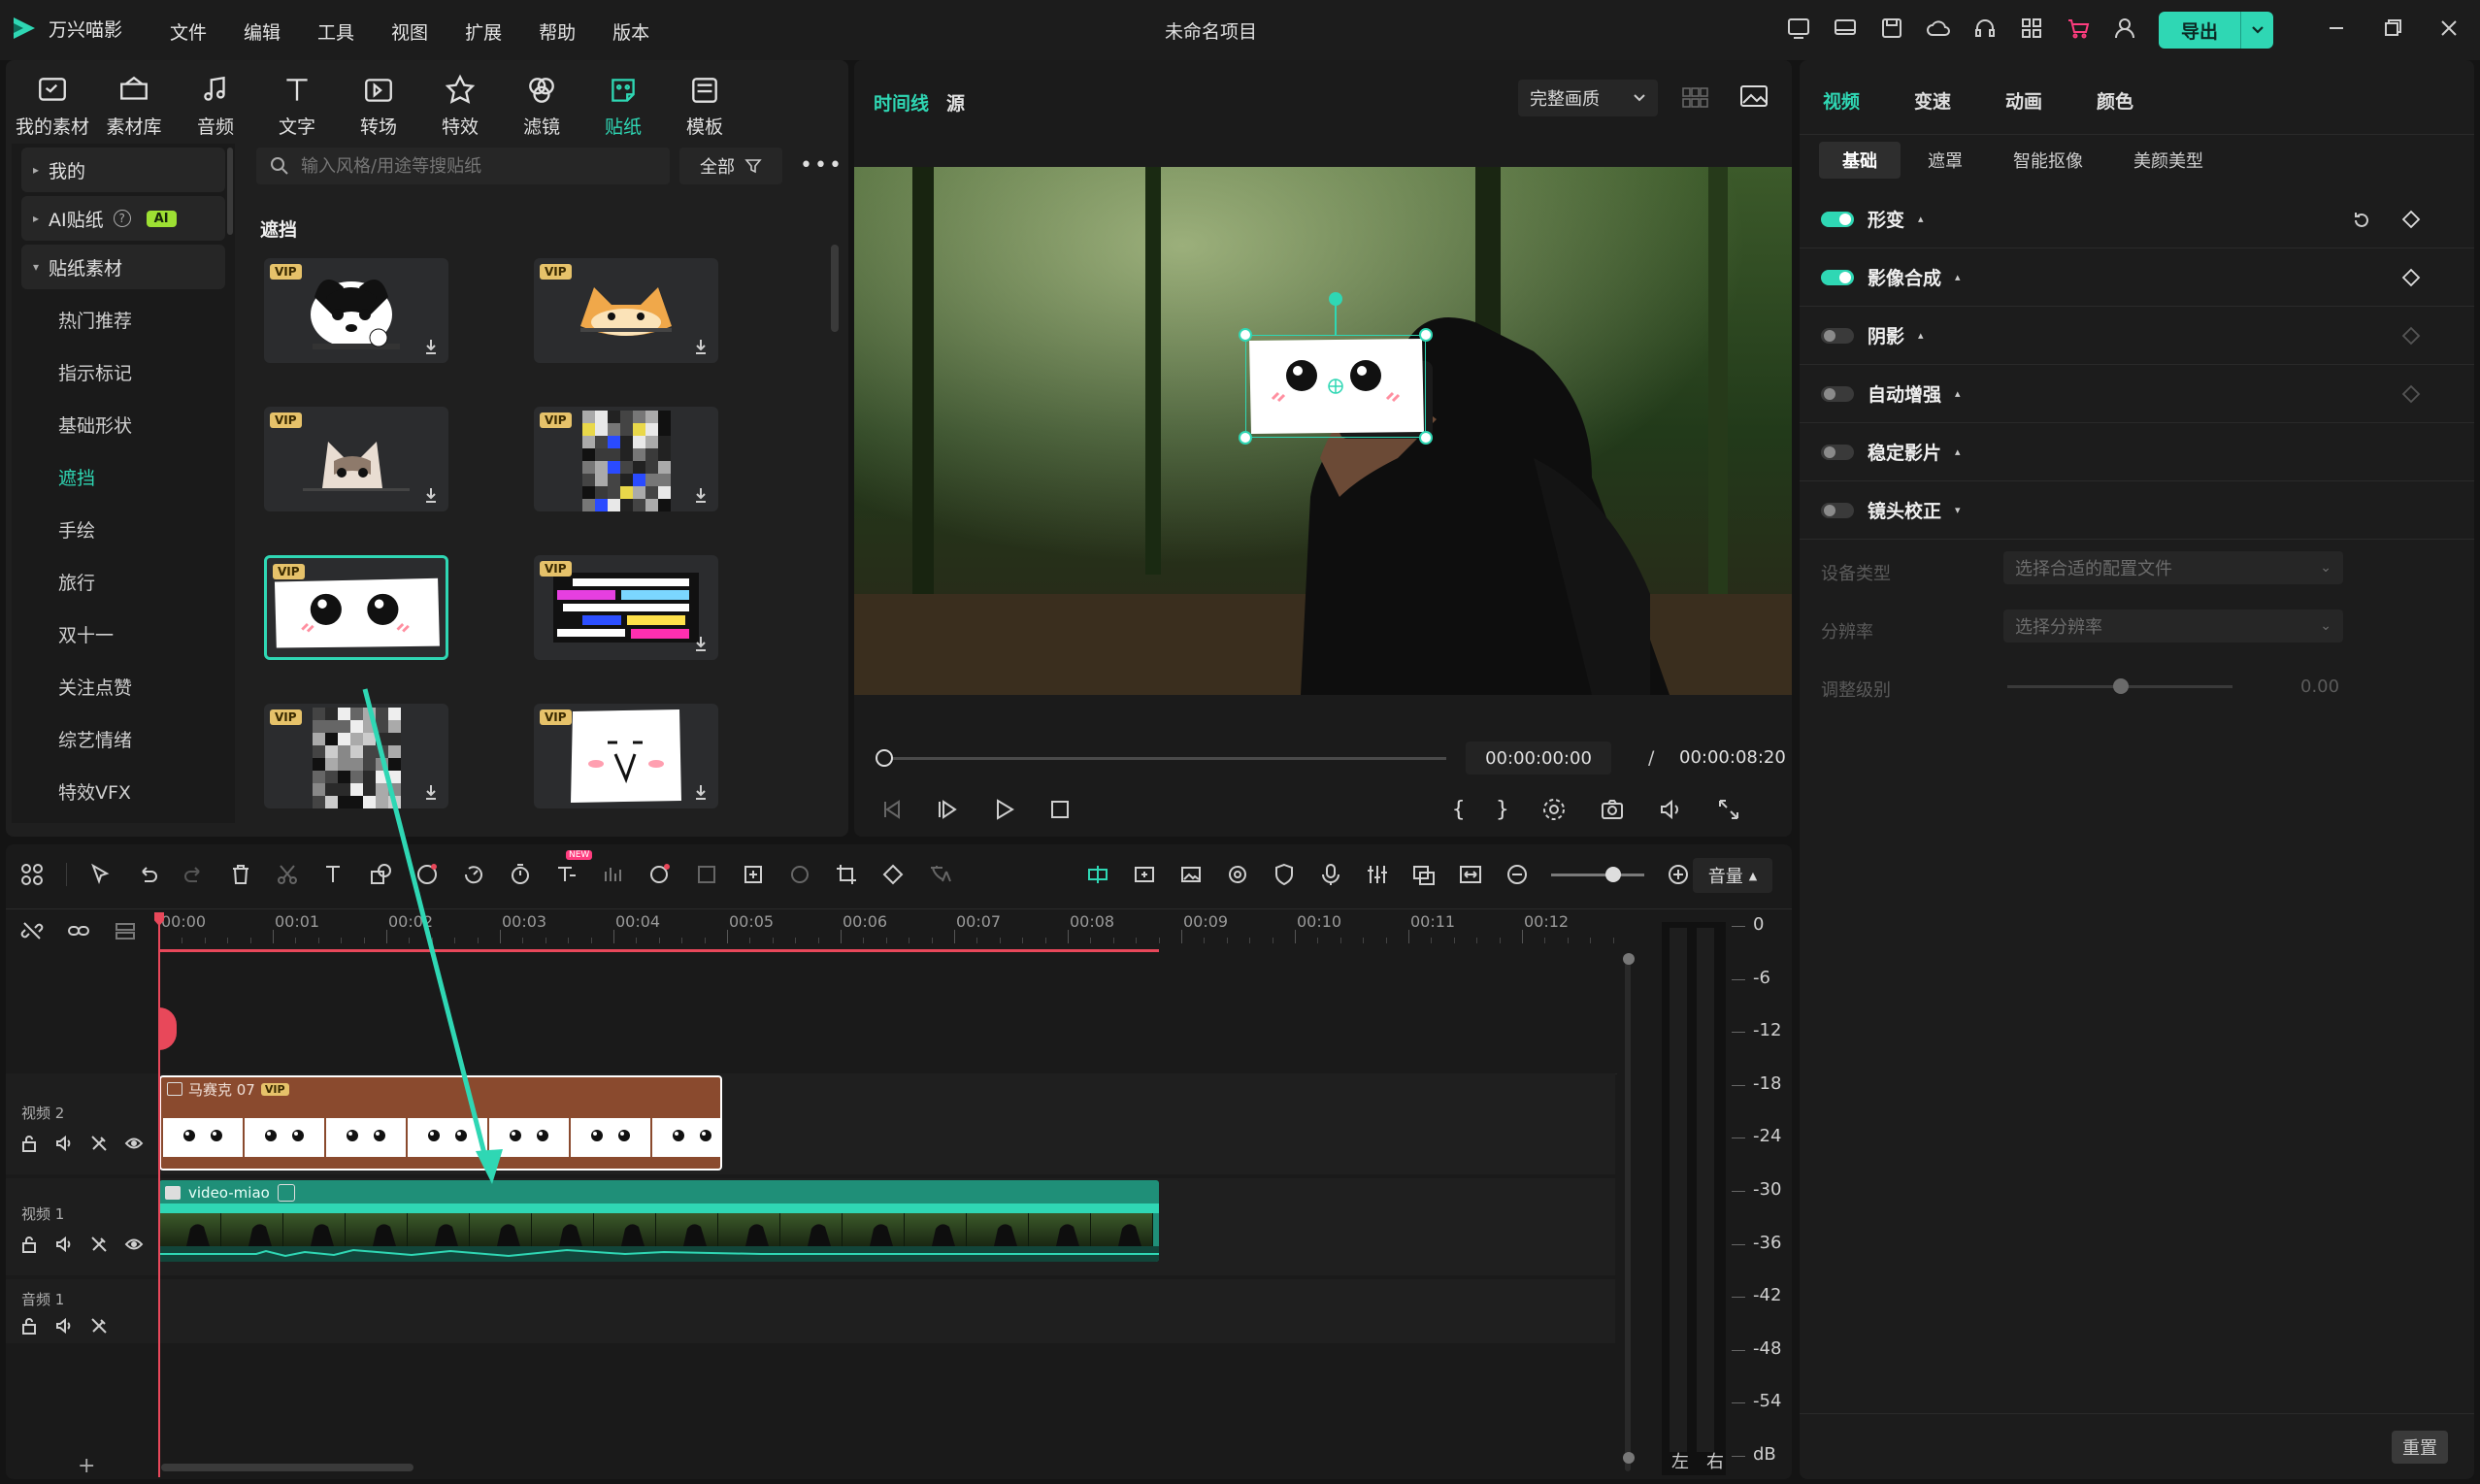 The width and height of the screenshot is (2480, 1484). What do you see at coordinates (1144, 874) in the screenshot?
I see `add-track-icon` at bounding box center [1144, 874].